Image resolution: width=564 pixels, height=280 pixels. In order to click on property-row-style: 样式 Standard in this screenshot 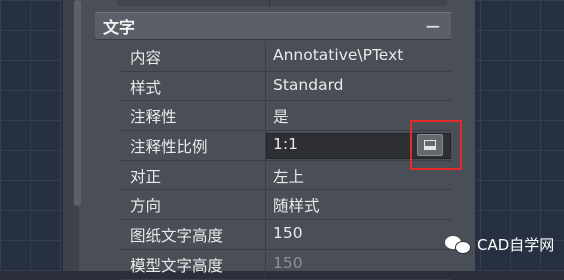, I will do `click(285, 86)`.